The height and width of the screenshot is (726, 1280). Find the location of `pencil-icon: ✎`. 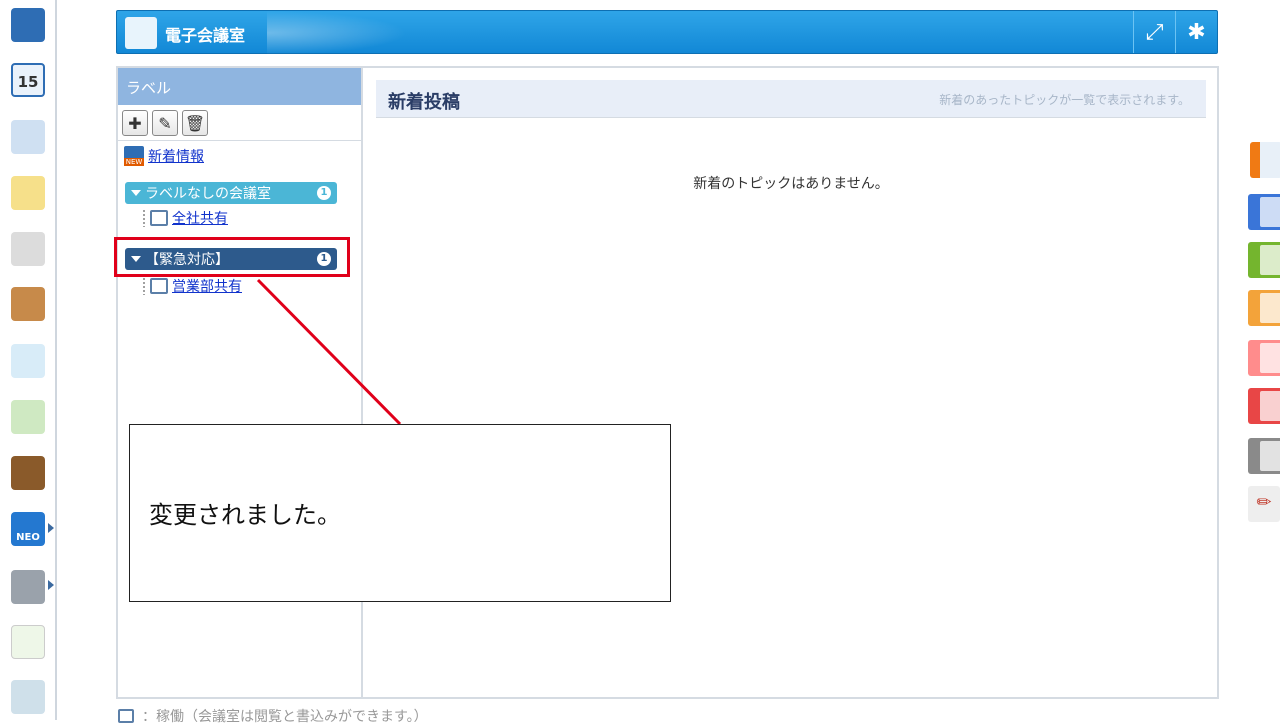

pencil-icon: ✎ is located at coordinates (165, 123).